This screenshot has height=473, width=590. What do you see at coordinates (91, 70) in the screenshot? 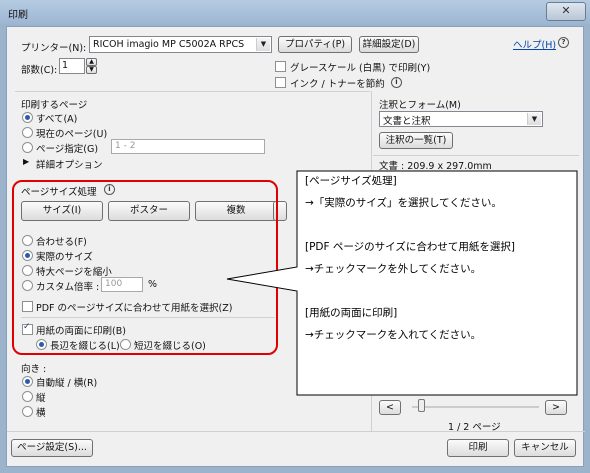
I see `copies-down-icon: ▼` at bounding box center [91, 70].